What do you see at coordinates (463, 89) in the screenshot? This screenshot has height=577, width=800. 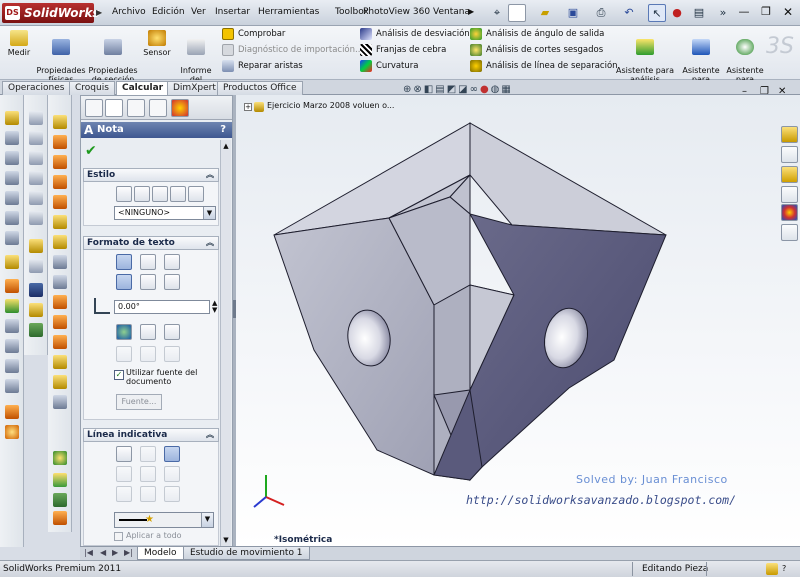 I see `display-style-icon: ◪` at bounding box center [463, 89].